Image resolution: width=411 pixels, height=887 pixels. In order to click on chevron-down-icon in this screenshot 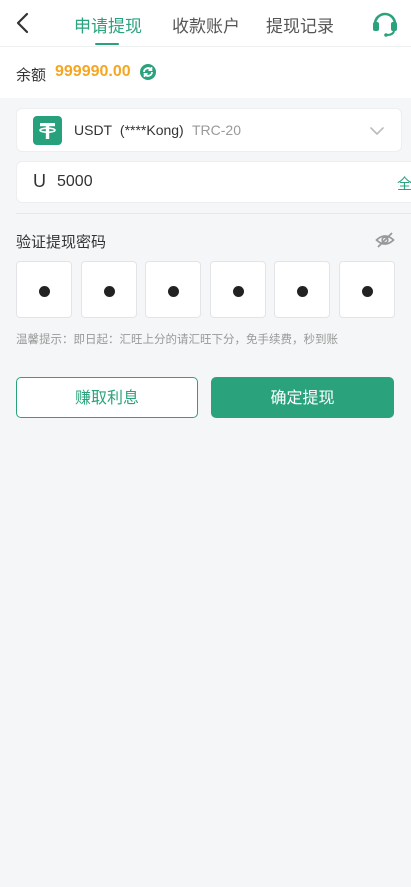, I will do `click(377, 131)`.